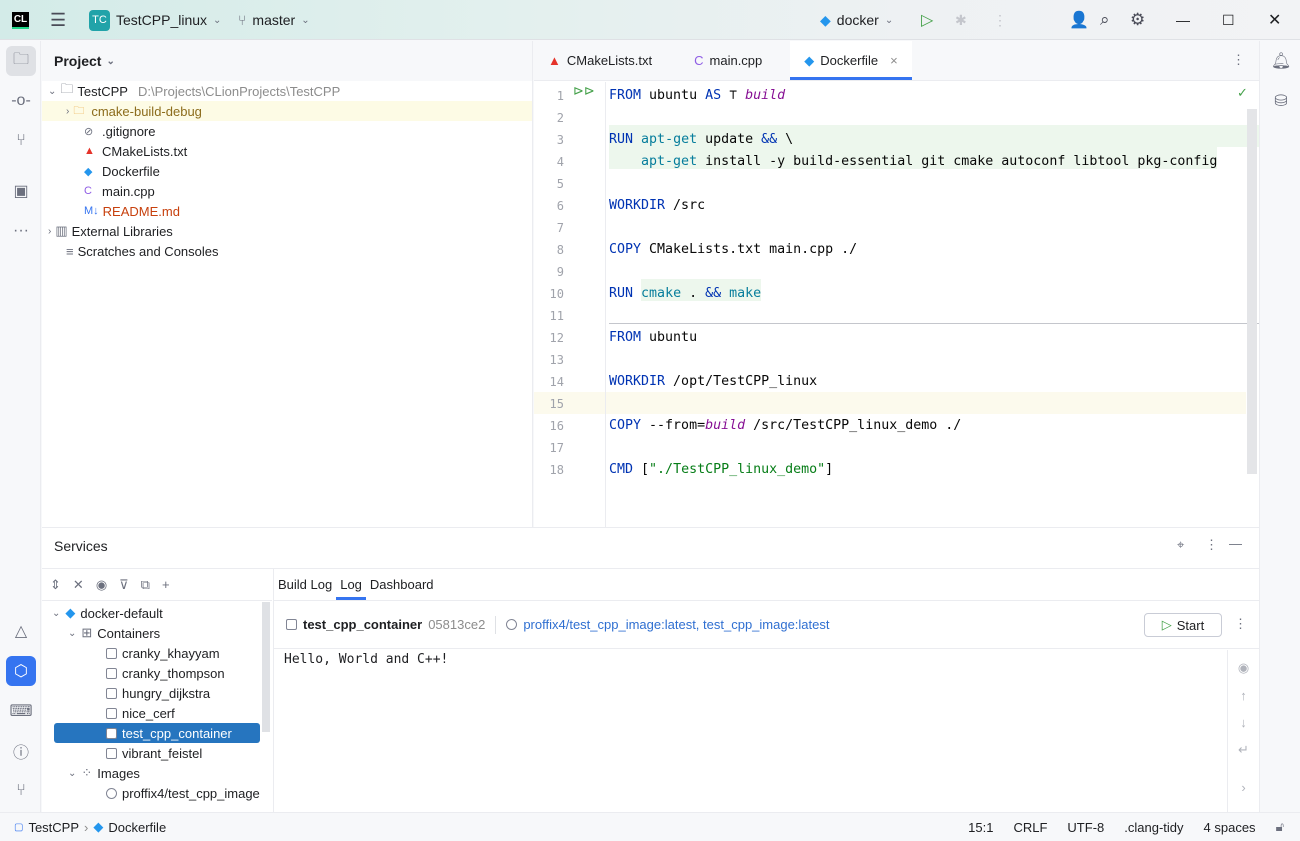  I want to click on tree-node-docker: ⌄ ◆ docker-default, so click(107, 613).